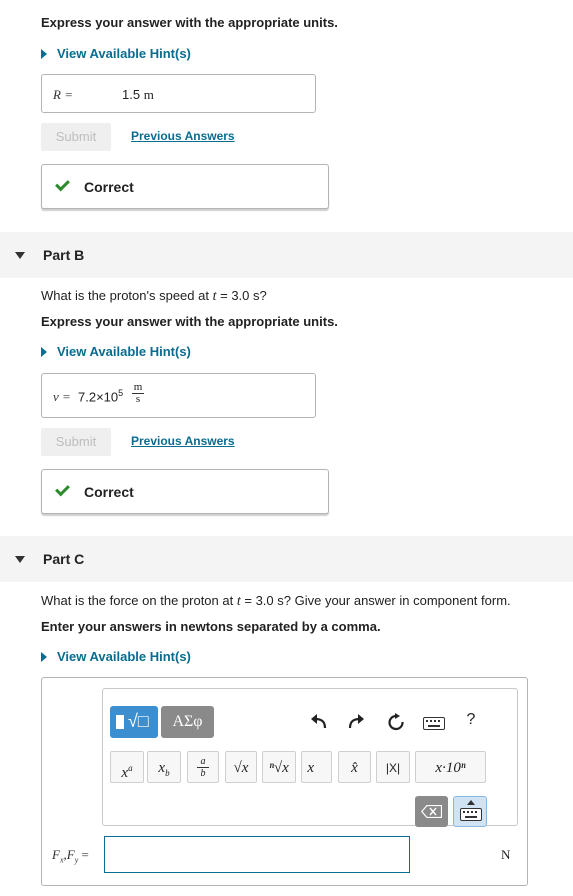 The height and width of the screenshot is (896, 573). Describe the element at coordinates (76, 137) in the screenshot. I see `part-a-submit-button: Submit` at that location.